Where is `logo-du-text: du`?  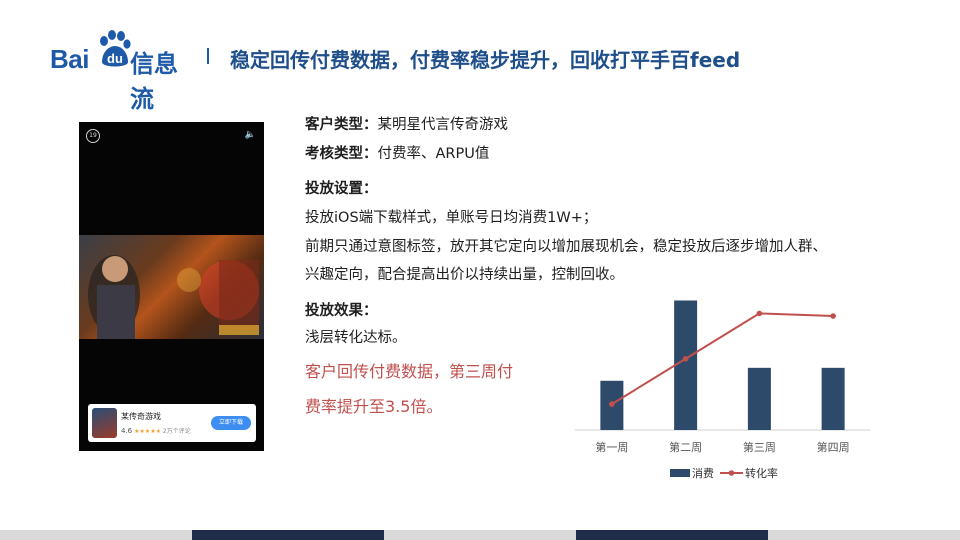
logo-du-text: du is located at coordinates (115, 58).